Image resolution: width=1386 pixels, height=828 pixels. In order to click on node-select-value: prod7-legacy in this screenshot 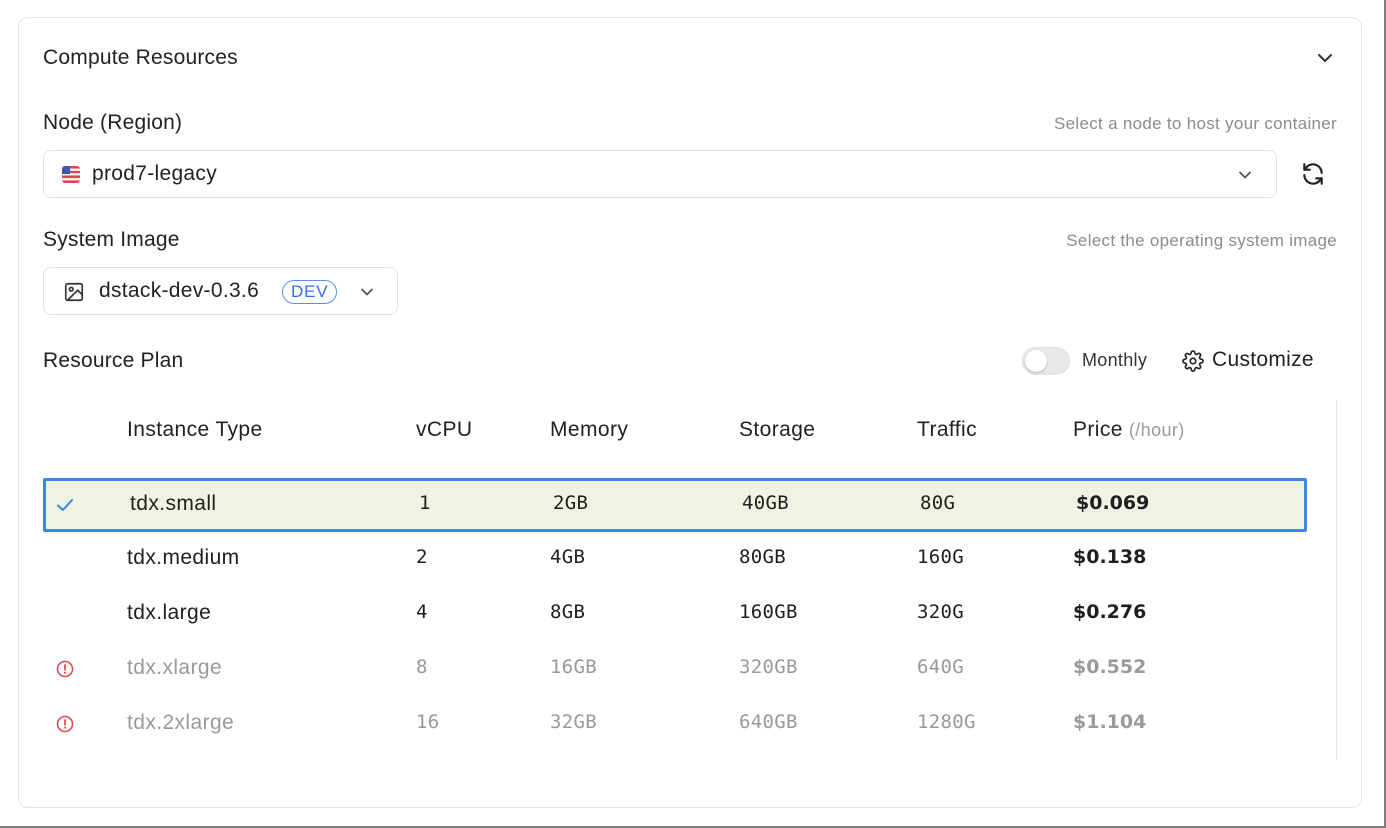, I will do `click(155, 173)`.